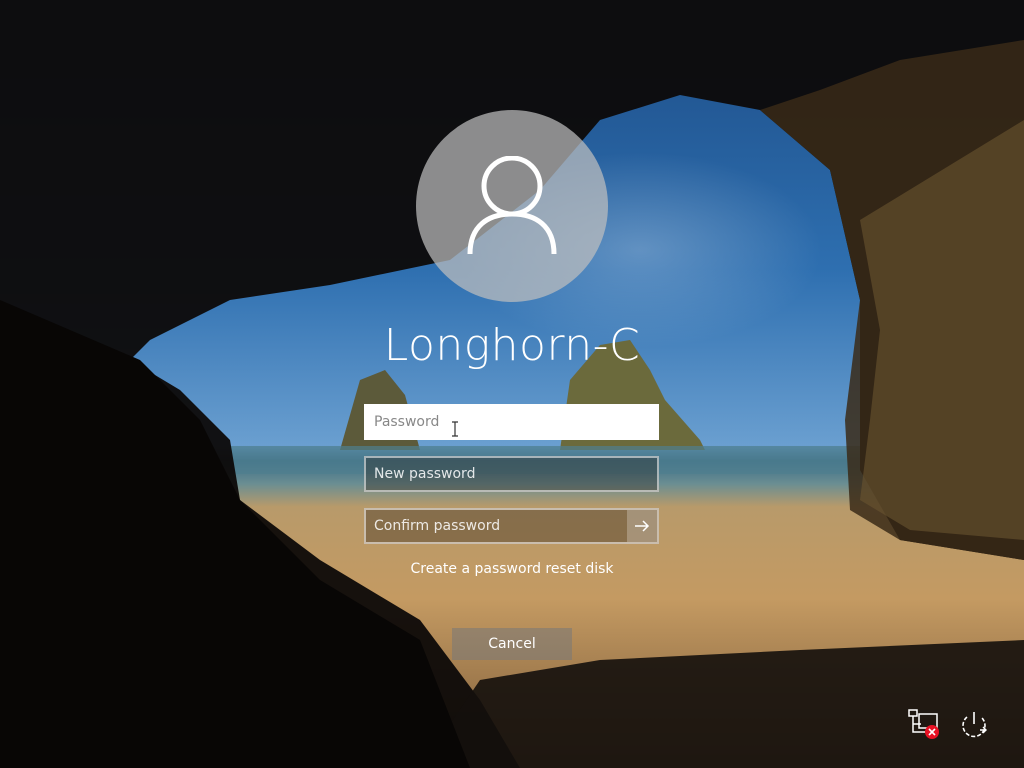 The height and width of the screenshot is (768, 1024). I want to click on cancel-button: Cancel, so click(512, 644).